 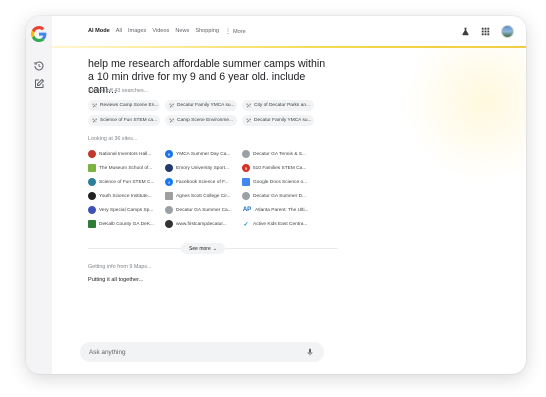 What do you see at coordinates (92, 224) in the screenshot?
I see `dekalb-county-icon` at bounding box center [92, 224].